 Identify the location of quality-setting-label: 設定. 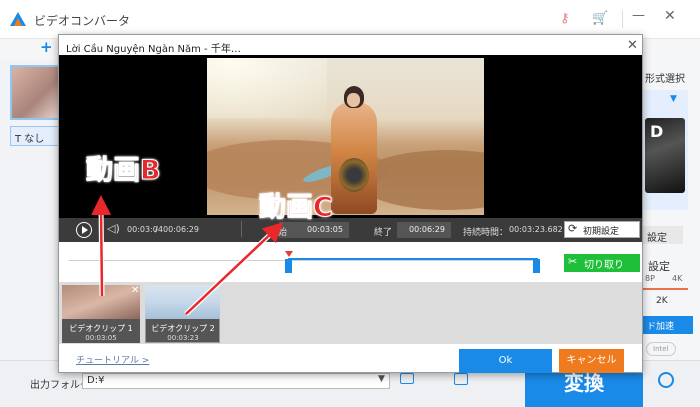
(659, 266).